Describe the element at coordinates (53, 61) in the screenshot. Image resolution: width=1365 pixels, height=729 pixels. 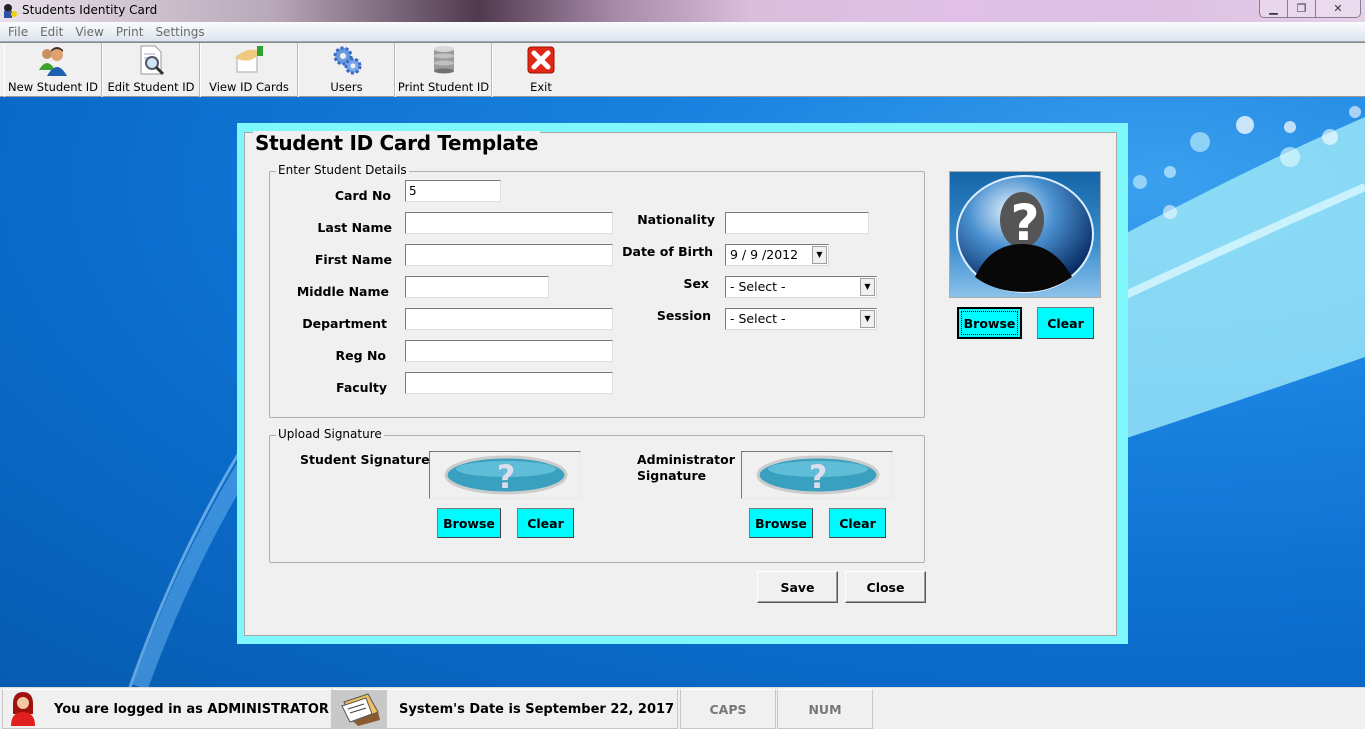
I see `users-icon` at that location.